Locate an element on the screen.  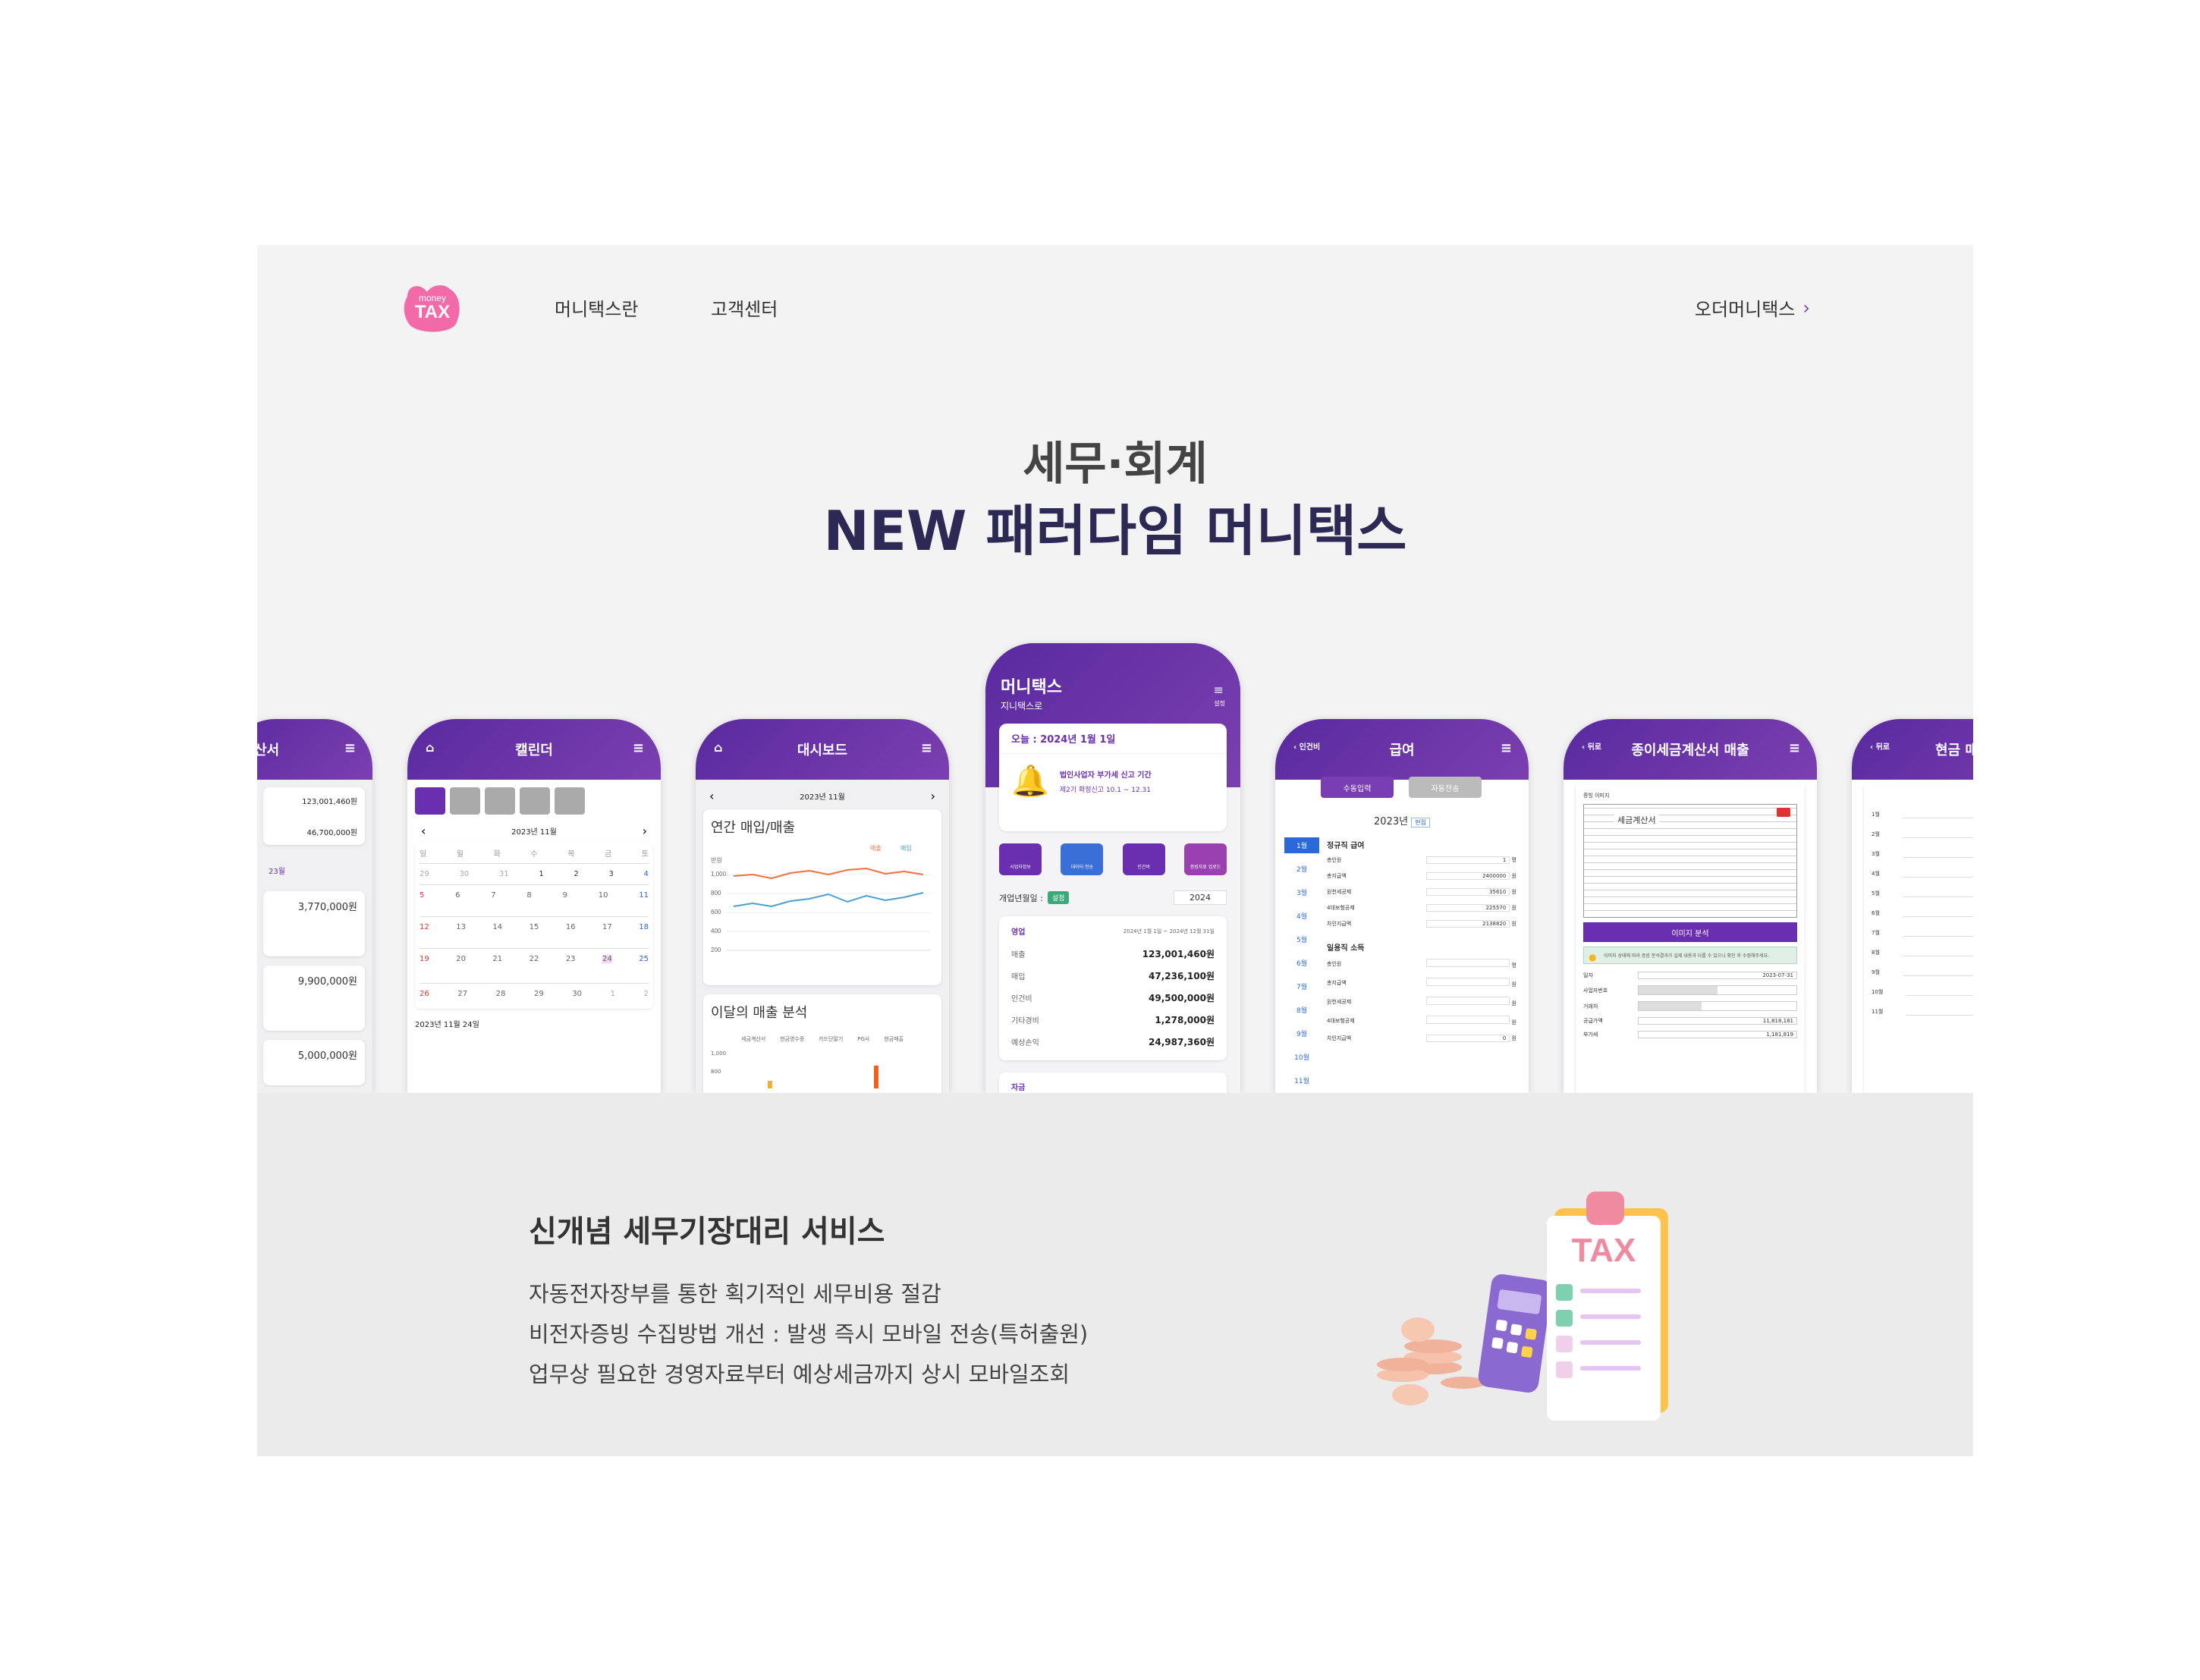
week-row: 29 30 31 1 2 3 4 is located at coordinates (534, 874).